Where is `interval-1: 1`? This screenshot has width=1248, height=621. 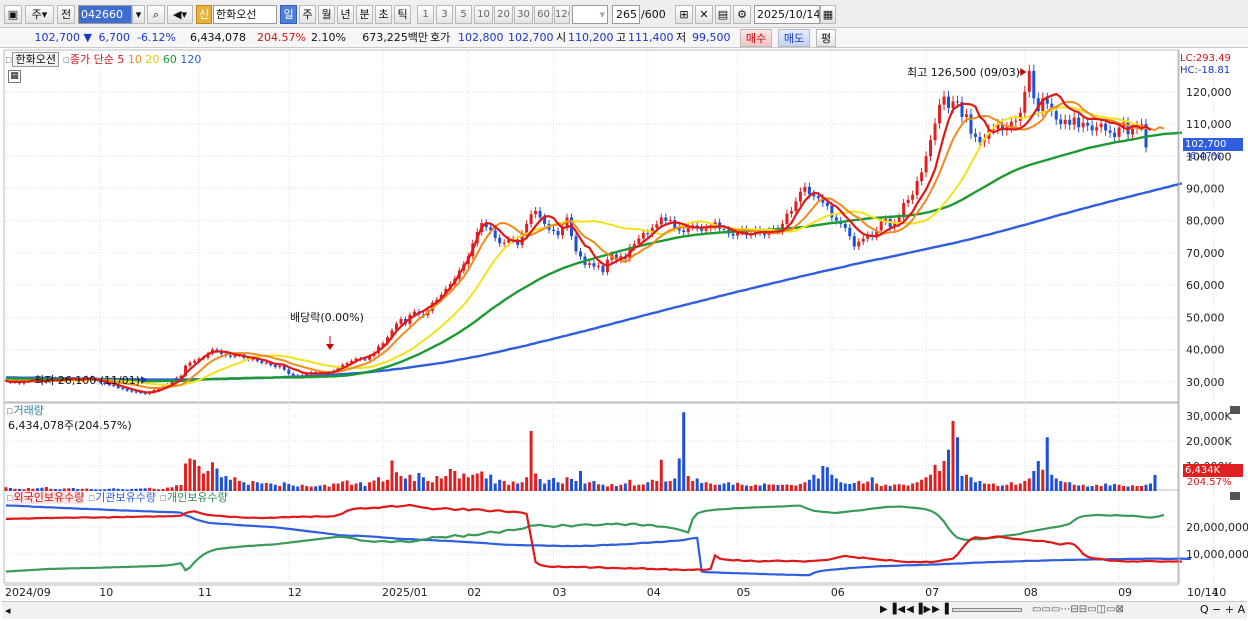 interval-1: 1 is located at coordinates (425, 14).